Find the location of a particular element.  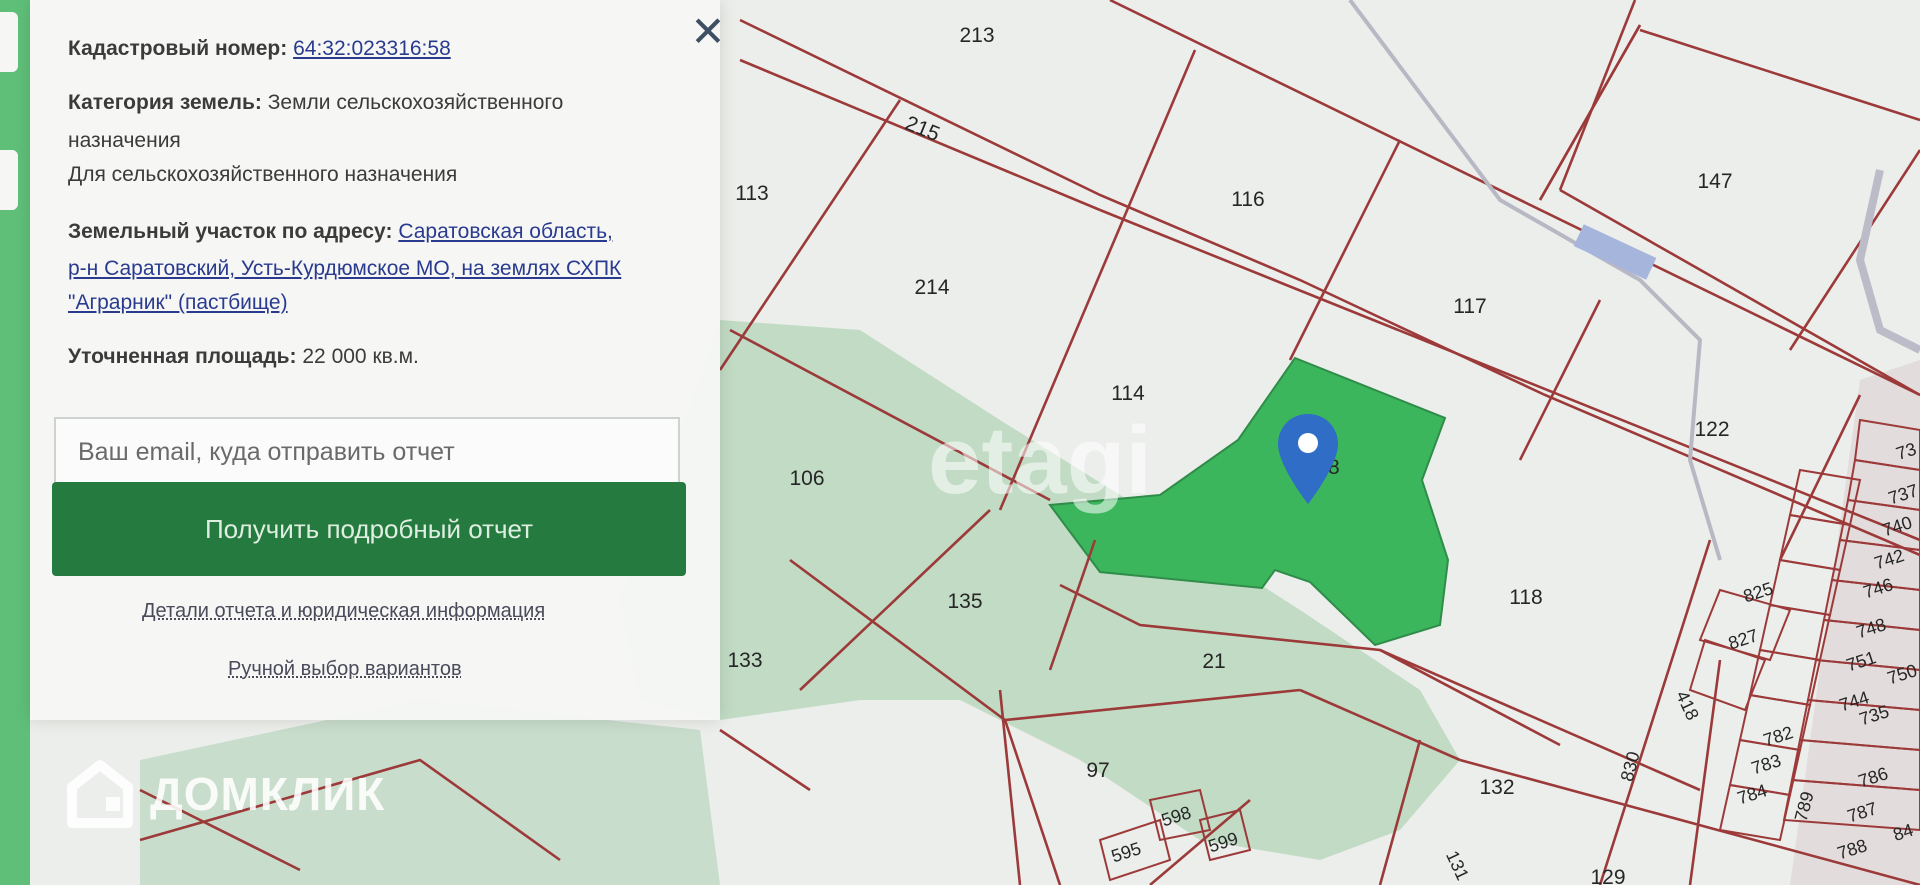

plot-label: 147 is located at coordinates (1714, 181).